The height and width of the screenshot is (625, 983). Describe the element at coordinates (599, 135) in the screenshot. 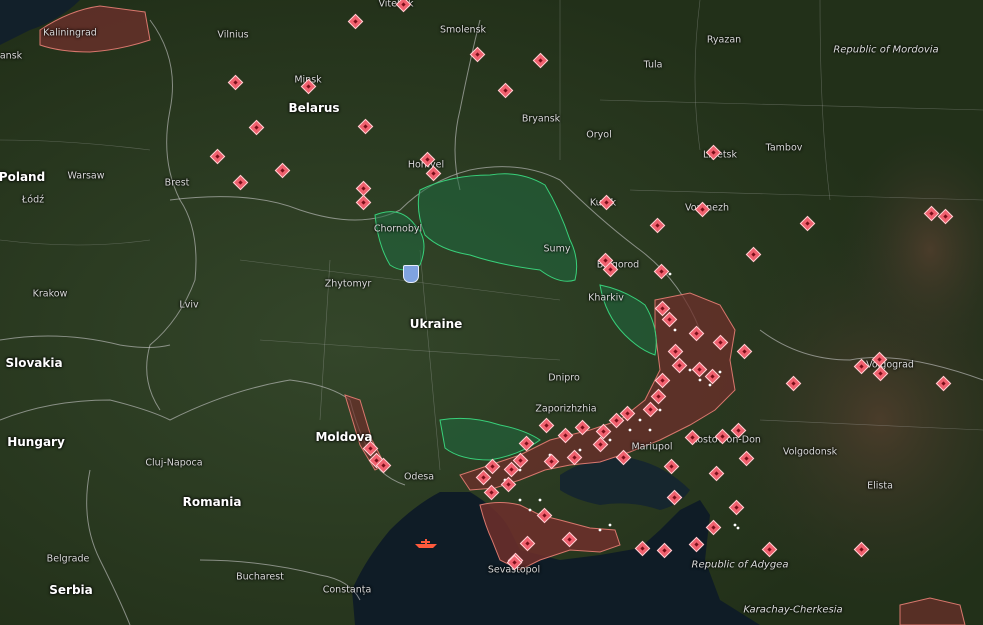

I see `label-oryol: Oryol` at that location.